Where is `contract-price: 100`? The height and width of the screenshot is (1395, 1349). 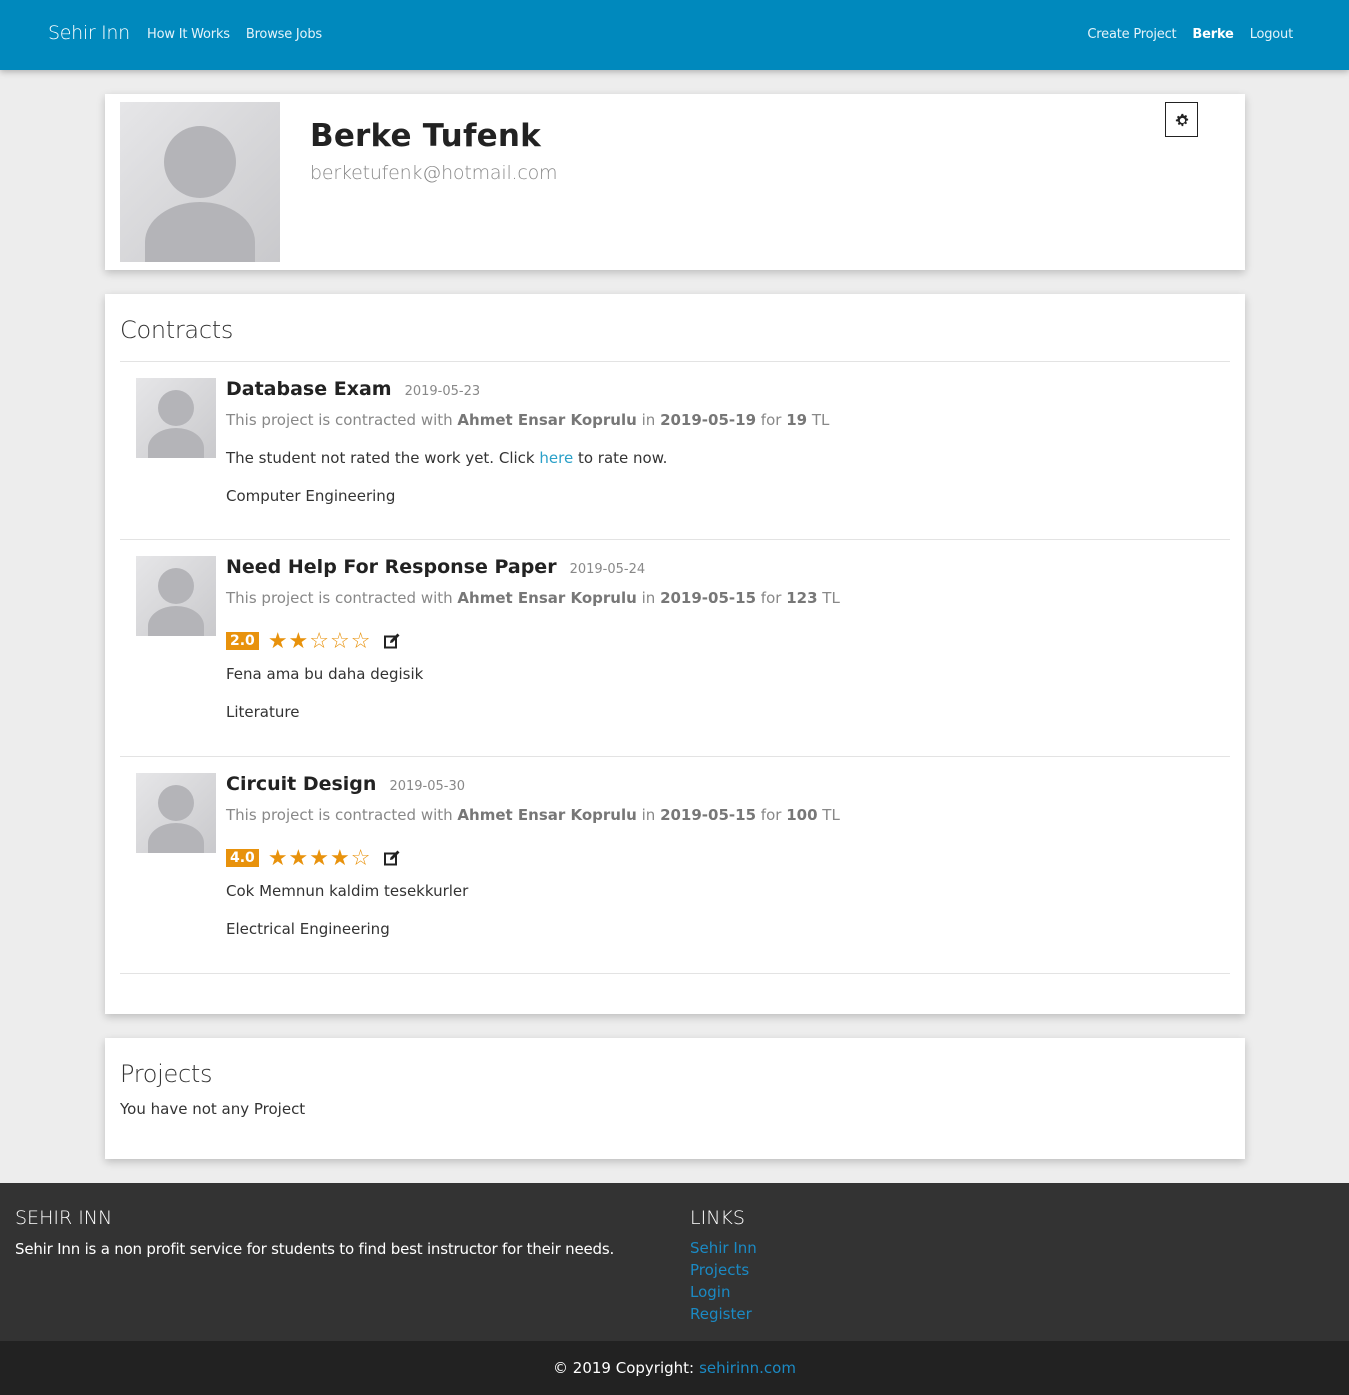 contract-price: 100 is located at coordinates (802, 815).